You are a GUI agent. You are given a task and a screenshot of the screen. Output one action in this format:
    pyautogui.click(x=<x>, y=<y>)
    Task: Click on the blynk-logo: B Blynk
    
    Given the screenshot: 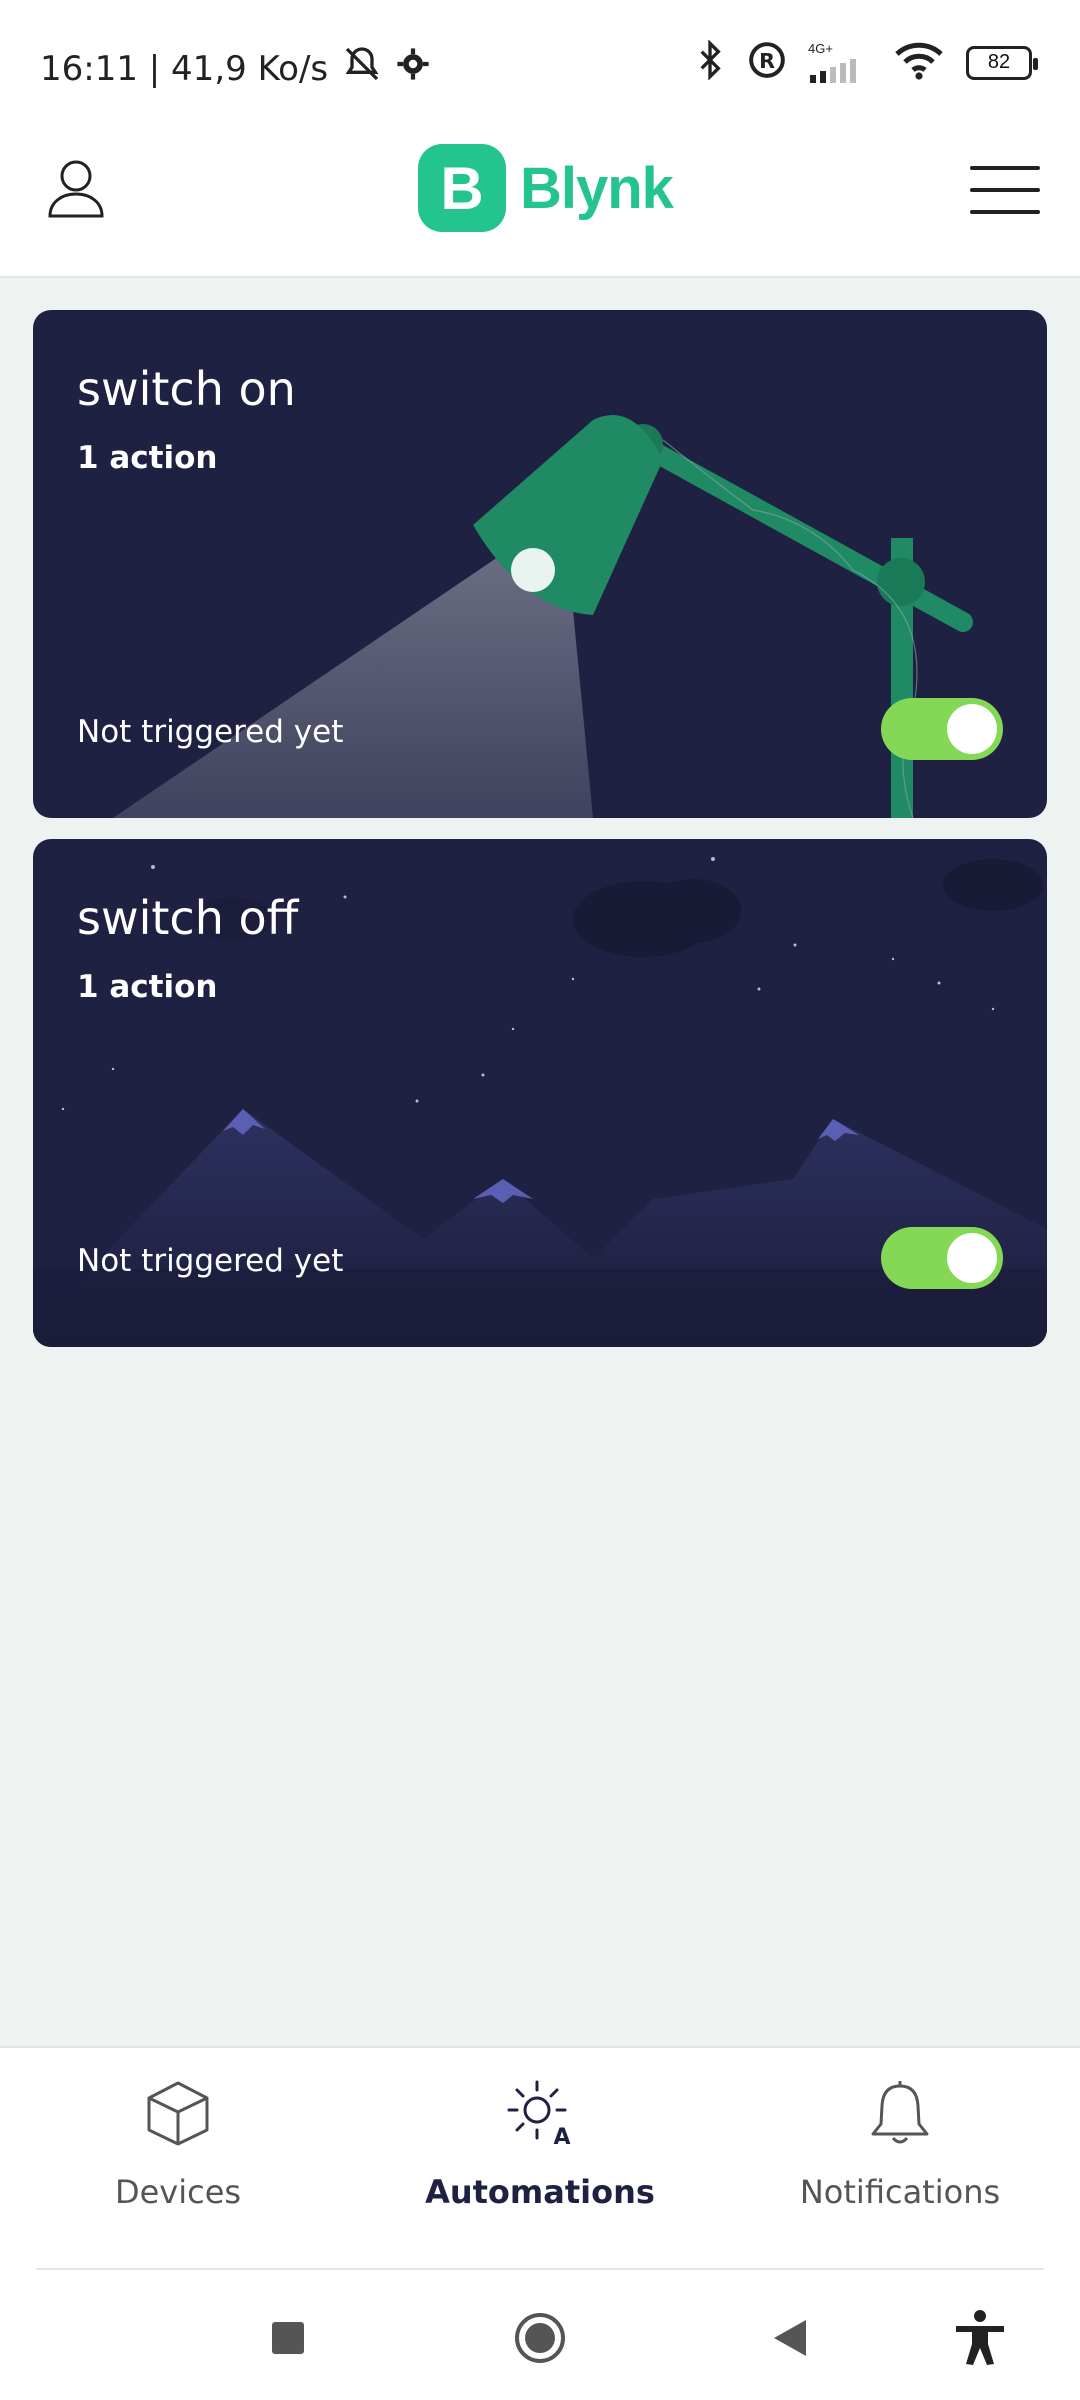 What is the action you would take?
    pyautogui.click(x=546, y=188)
    